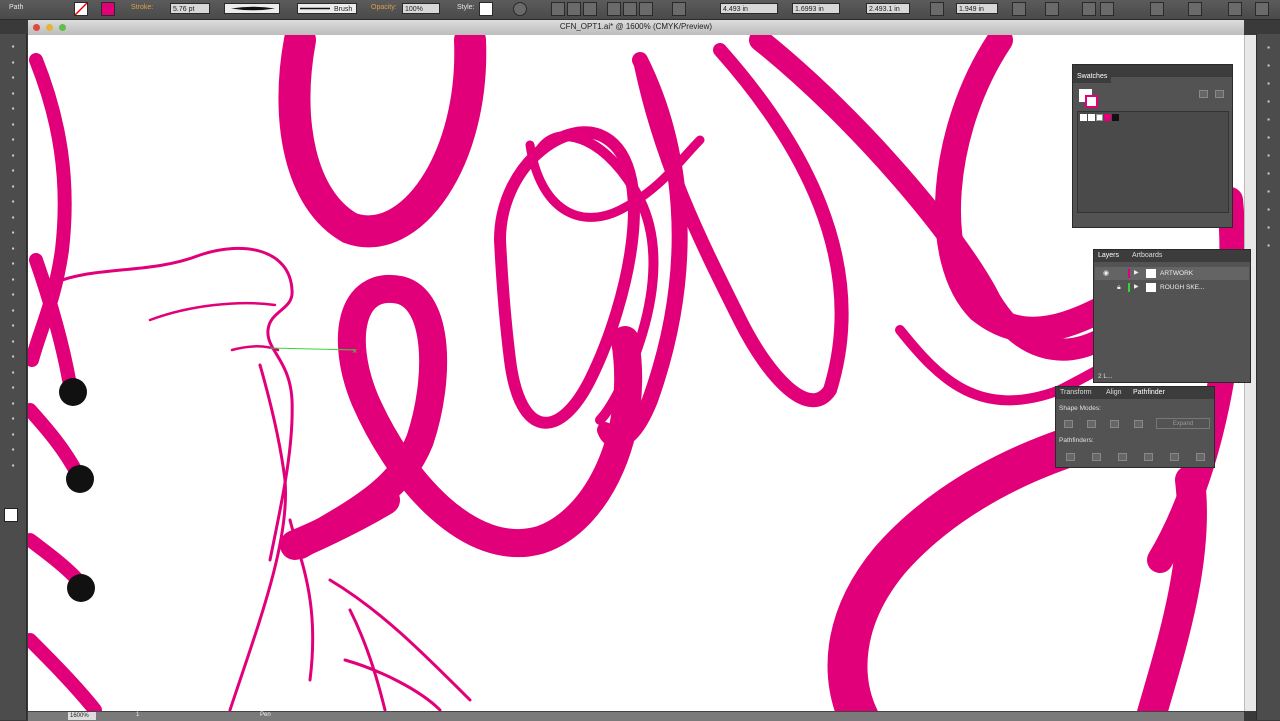 The height and width of the screenshot is (721, 1280). Describe the element at coordinates (977, 8) in the screenshot. I see `height-field: 1.949 in` at that location.